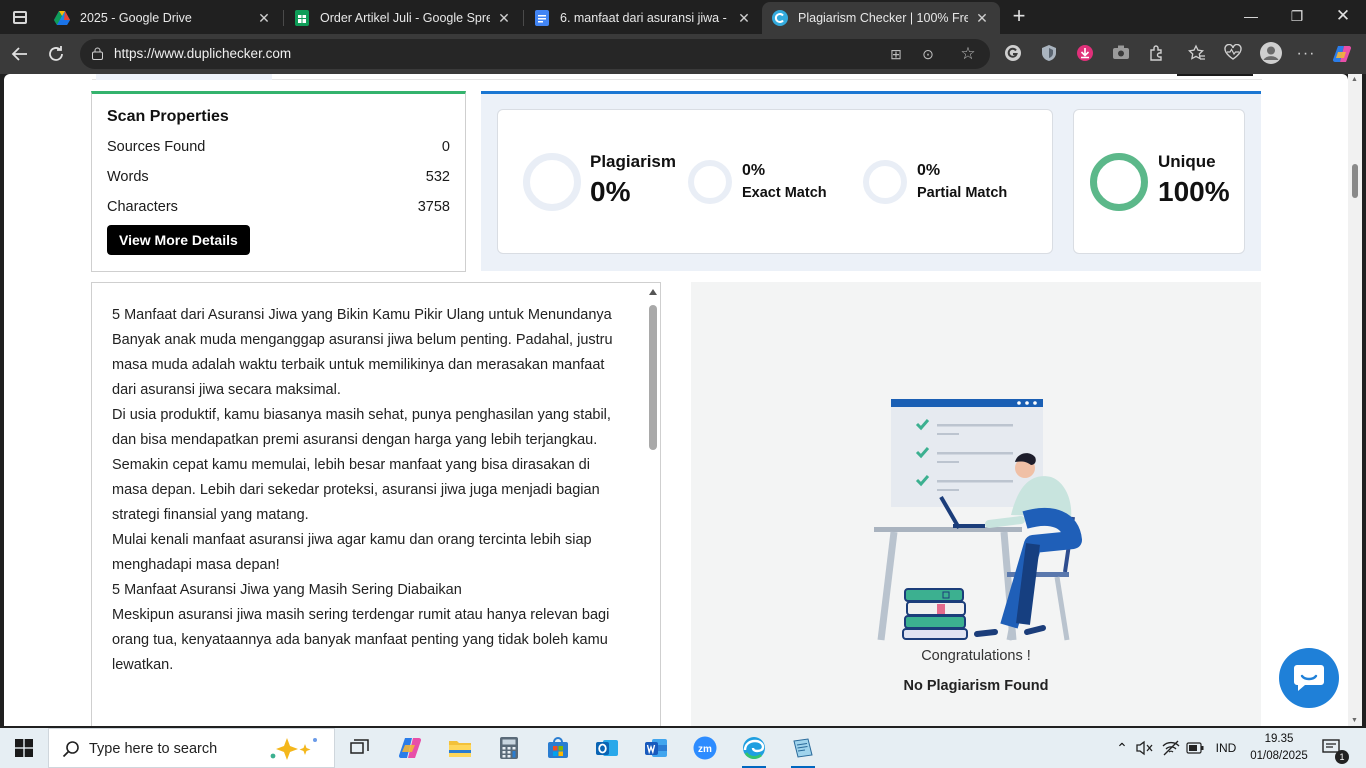  I want to click on unique-card: Unique 100%, so click(1159, 181).